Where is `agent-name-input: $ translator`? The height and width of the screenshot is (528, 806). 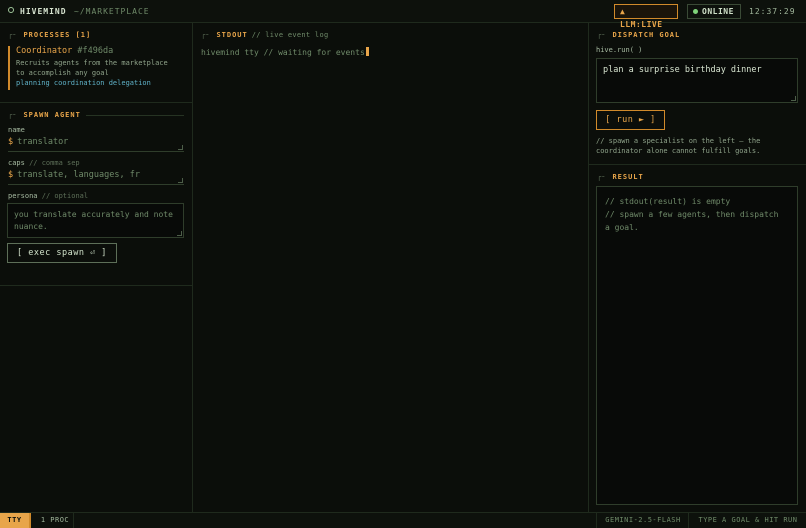
agent-name-input: $ translator is located at coordinates (96, 144).